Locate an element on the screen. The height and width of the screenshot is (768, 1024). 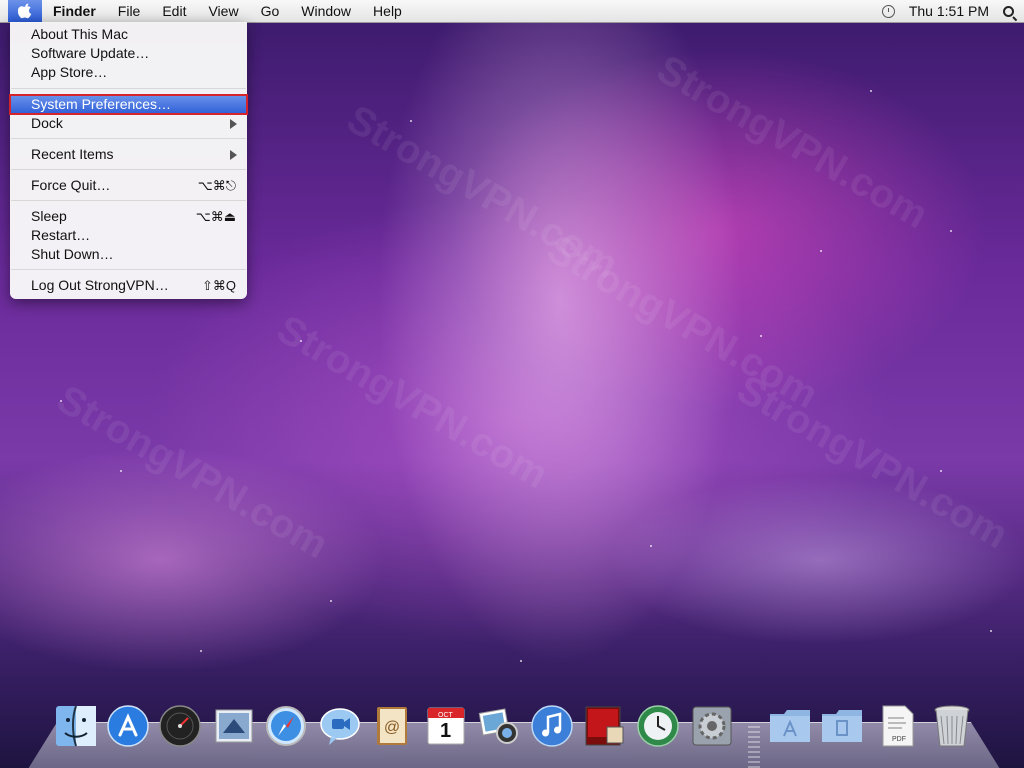
clock: Thu 1:51 PM is located at coordinates (949, 11).